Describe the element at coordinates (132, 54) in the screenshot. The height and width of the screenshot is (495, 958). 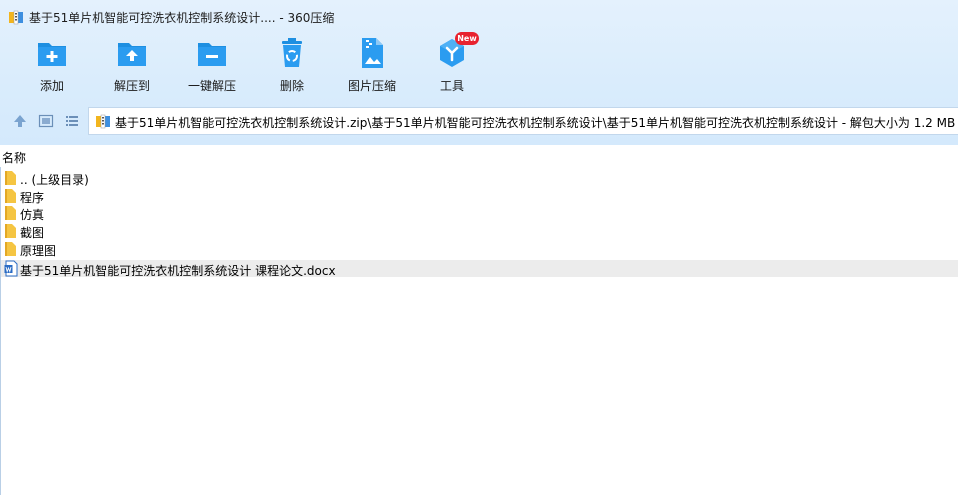
I see `extract-to-icon` at that location.